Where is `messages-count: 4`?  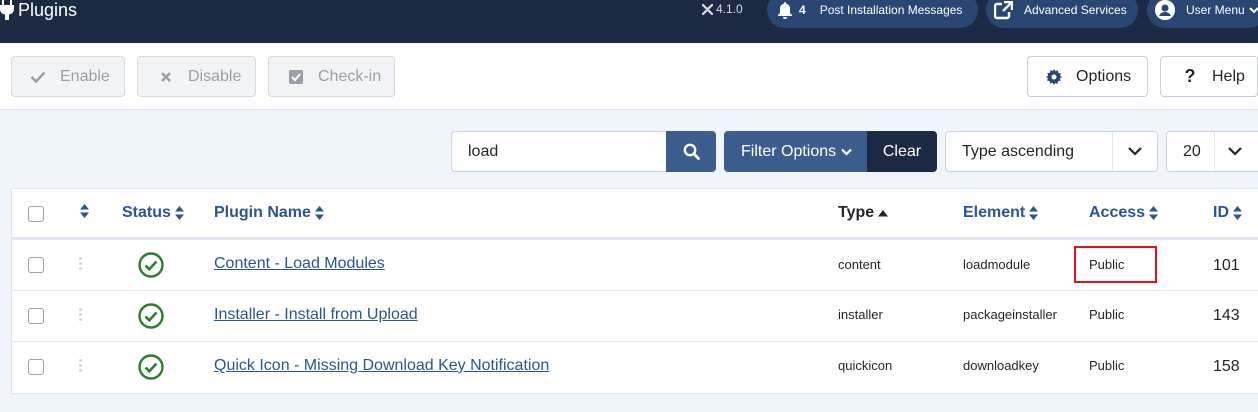
messages-count: 4 is located at coordinates (802, 10).